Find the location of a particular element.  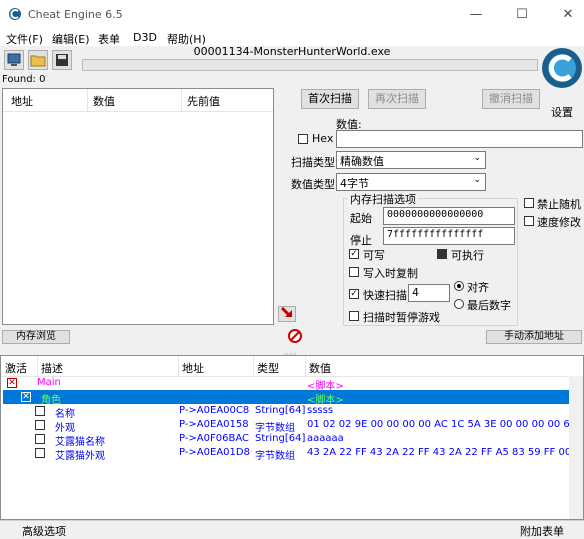

first-scan-button: 首次扫描 is located at coordinates (330, 99).